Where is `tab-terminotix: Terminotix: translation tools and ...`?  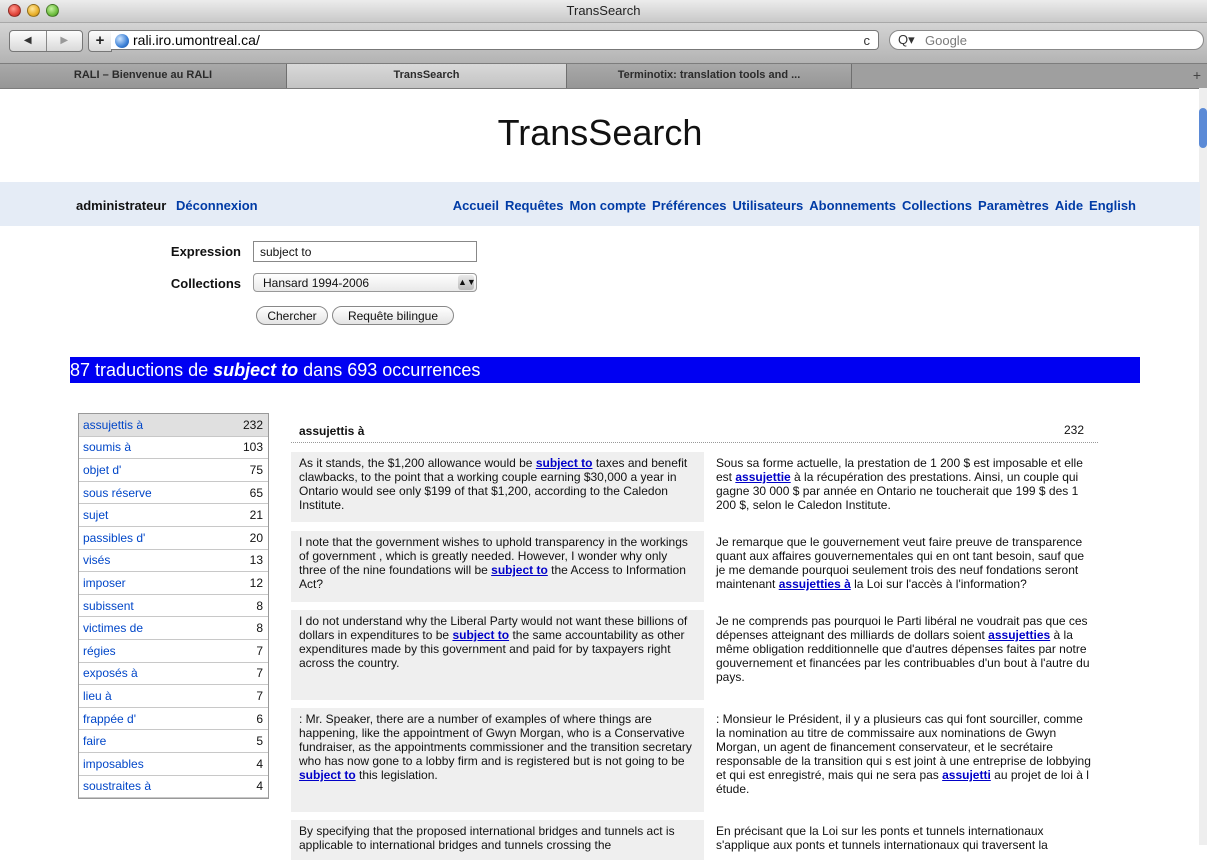 tab-terminotix: Terminotix: translation tools and ... is located at coordinates (709, 76).